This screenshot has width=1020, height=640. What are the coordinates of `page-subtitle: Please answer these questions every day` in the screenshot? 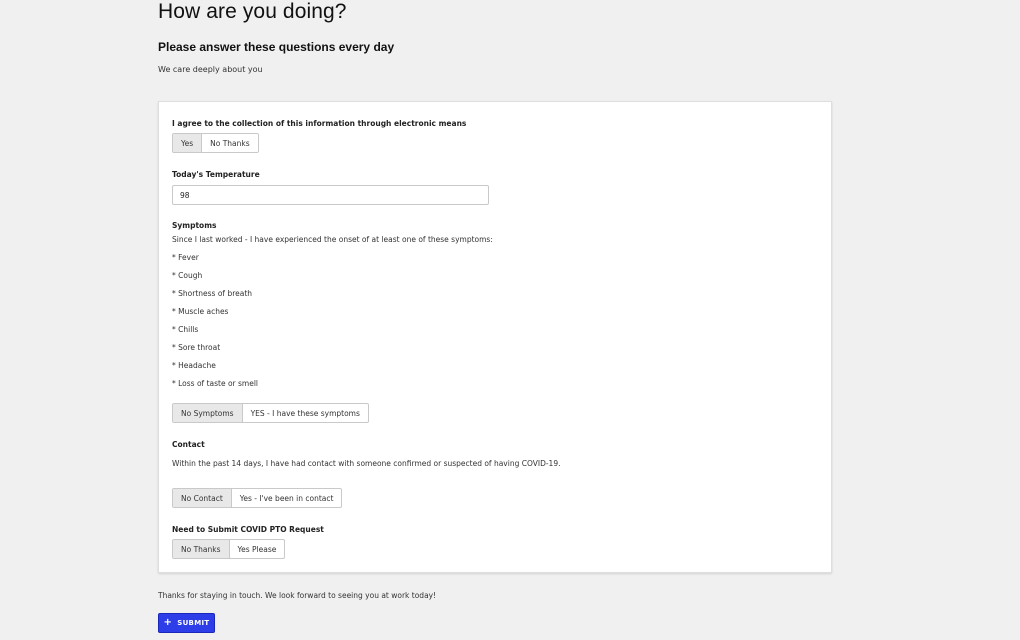 It's located at (276, 47).